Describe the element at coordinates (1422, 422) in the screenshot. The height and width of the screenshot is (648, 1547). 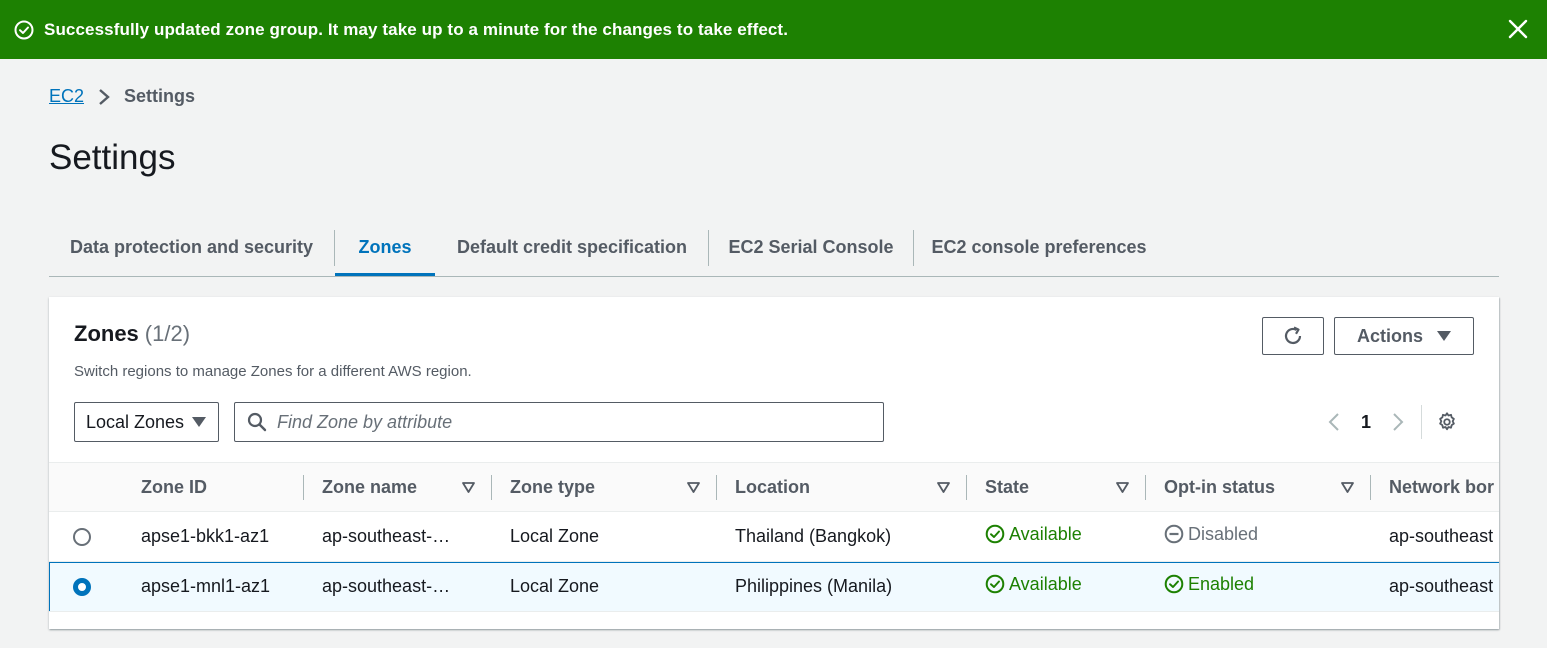
I see `pager-divider` at that location.